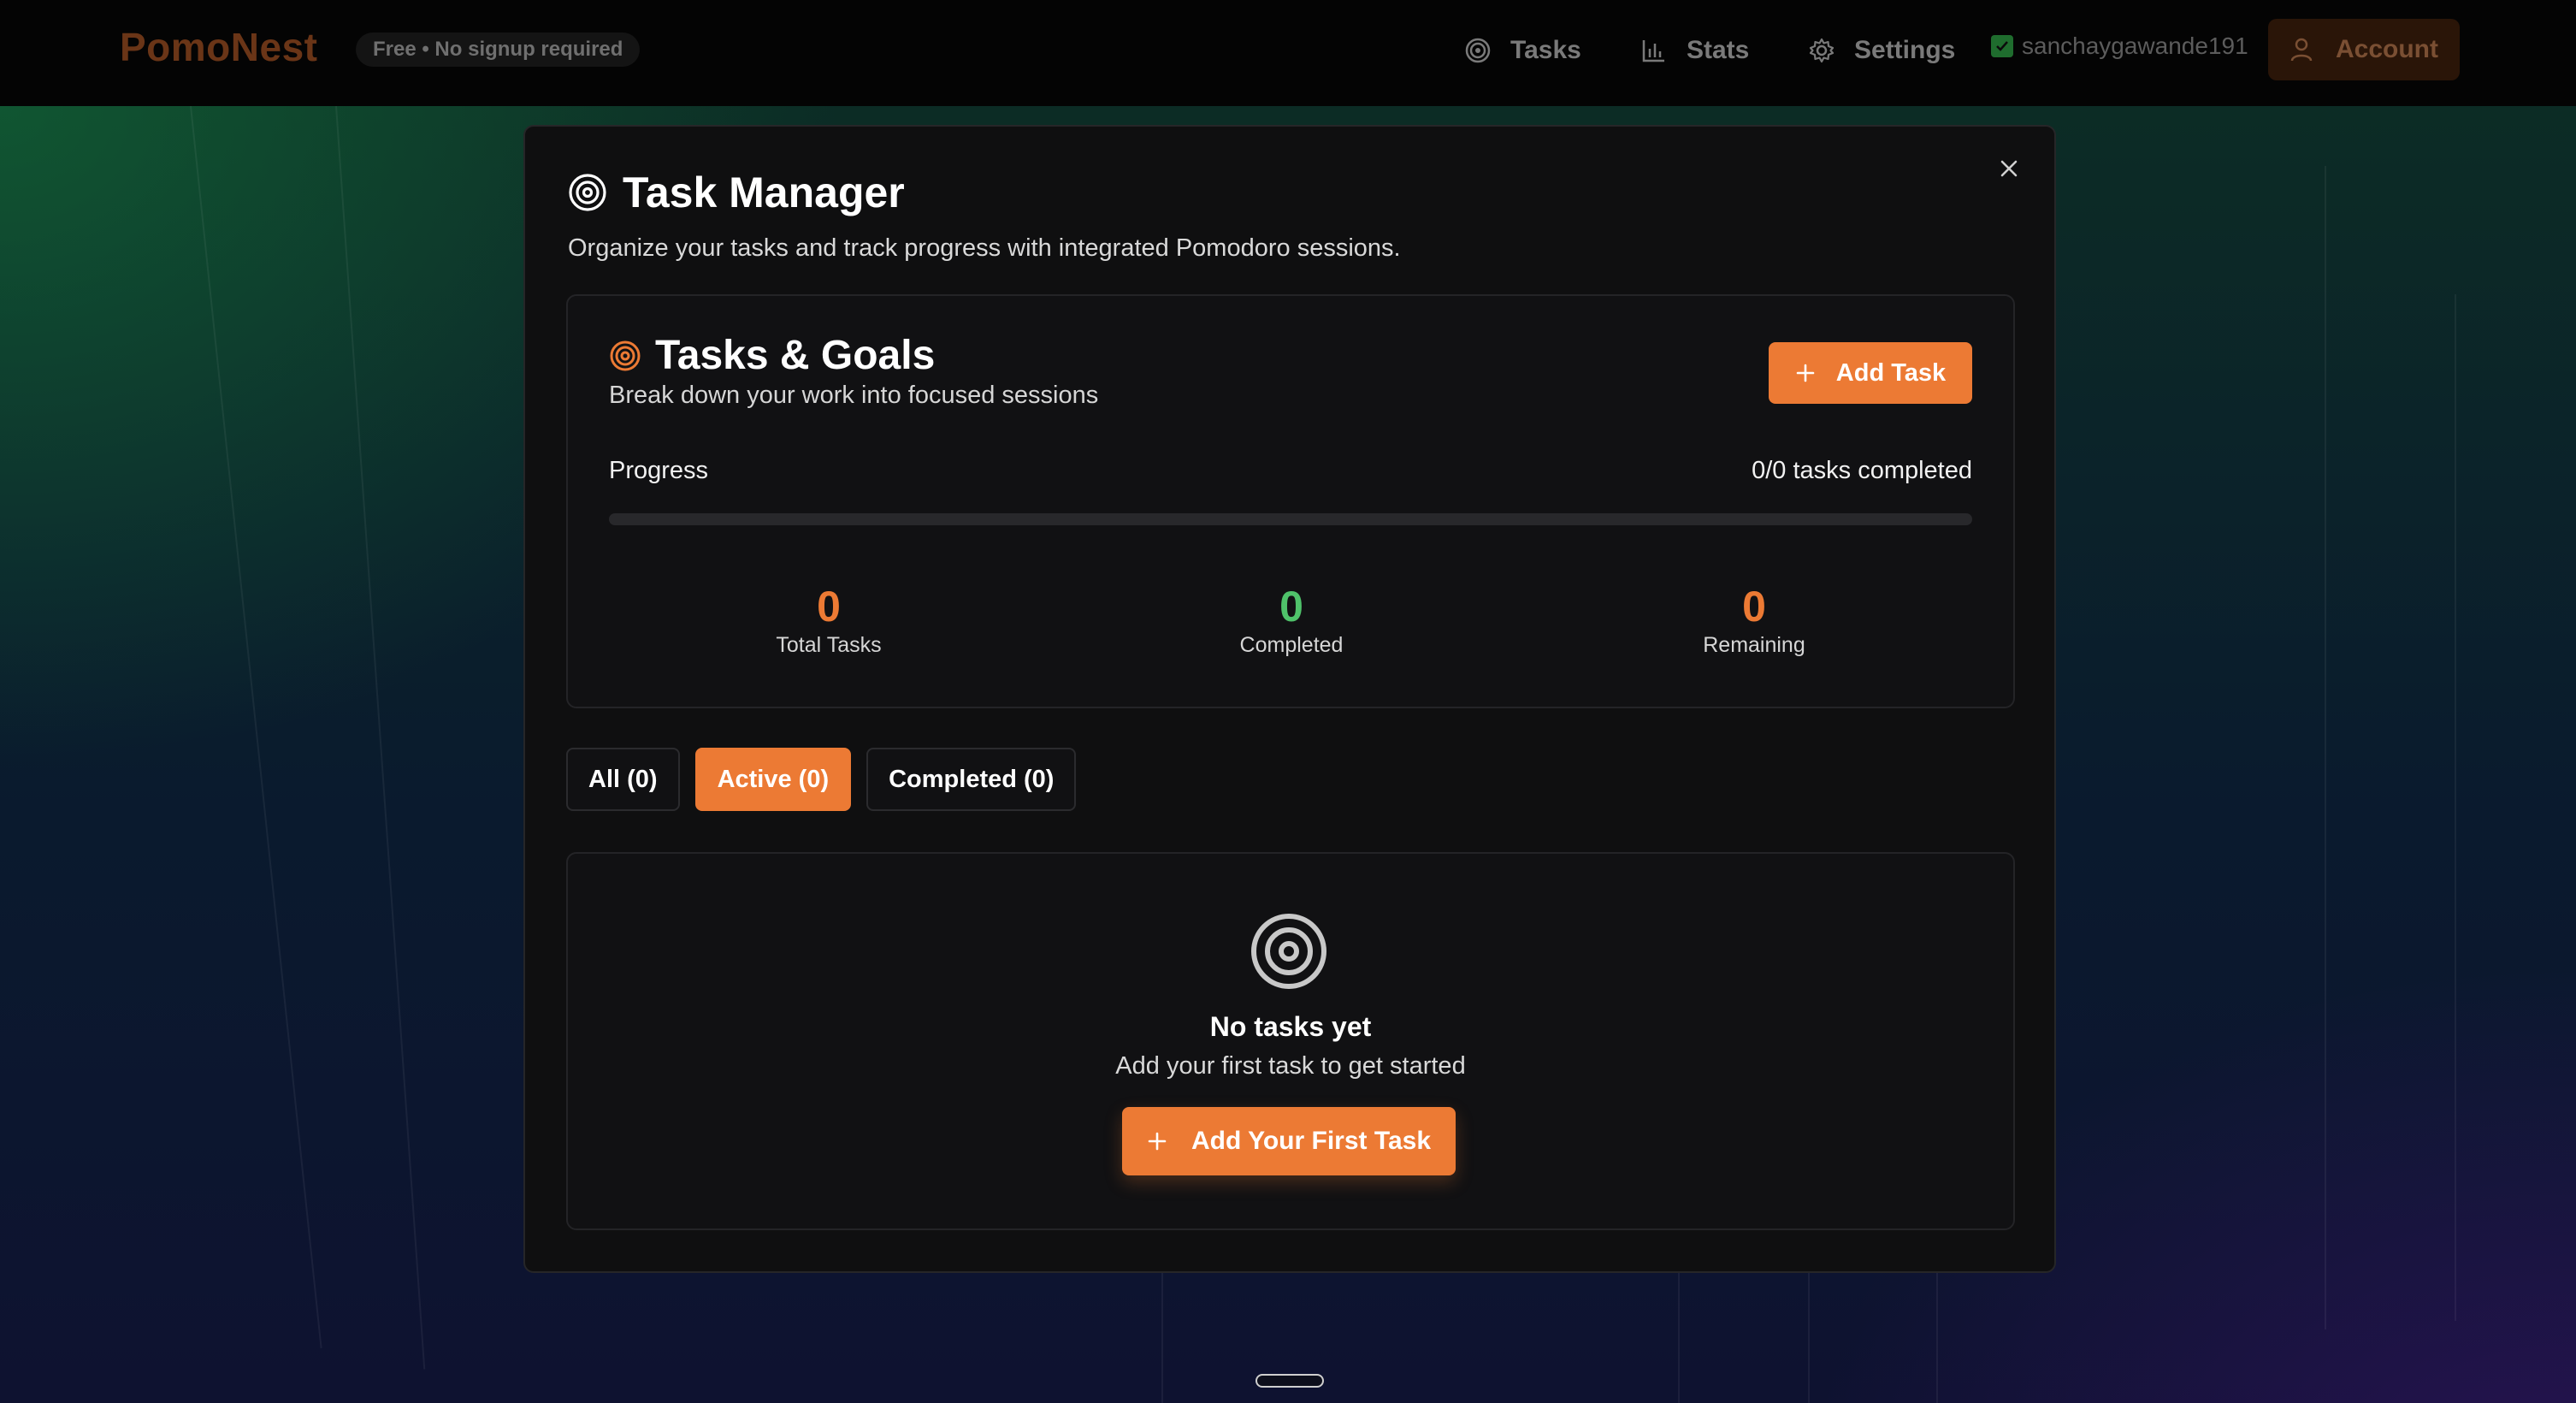  Describe the element at coordinates (1754, 645) in the screenshot. I see `stat-remaining-label: Remaining` at that location.